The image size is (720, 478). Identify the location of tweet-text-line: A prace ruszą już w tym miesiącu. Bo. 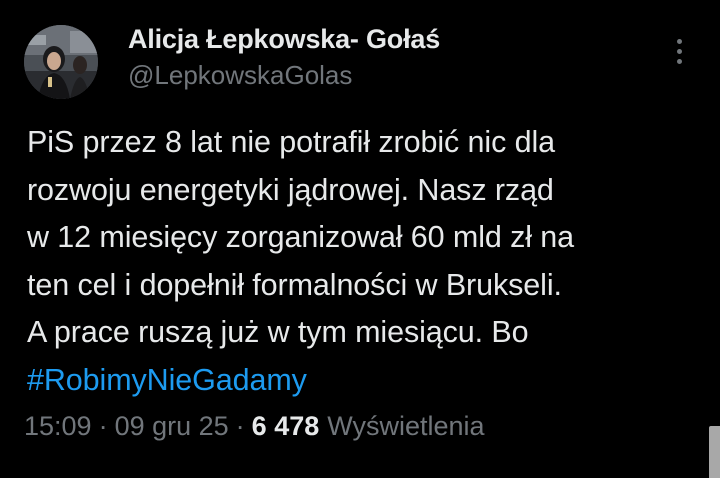
(278, 332).